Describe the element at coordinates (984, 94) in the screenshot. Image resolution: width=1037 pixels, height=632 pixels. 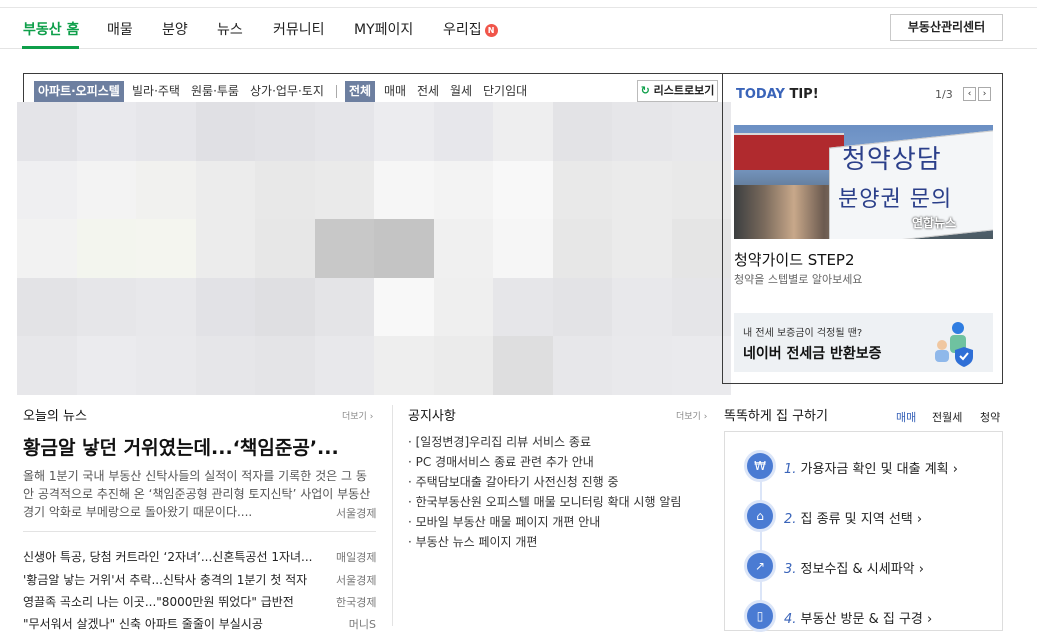
I see `tip-next-button: ›` at that location.